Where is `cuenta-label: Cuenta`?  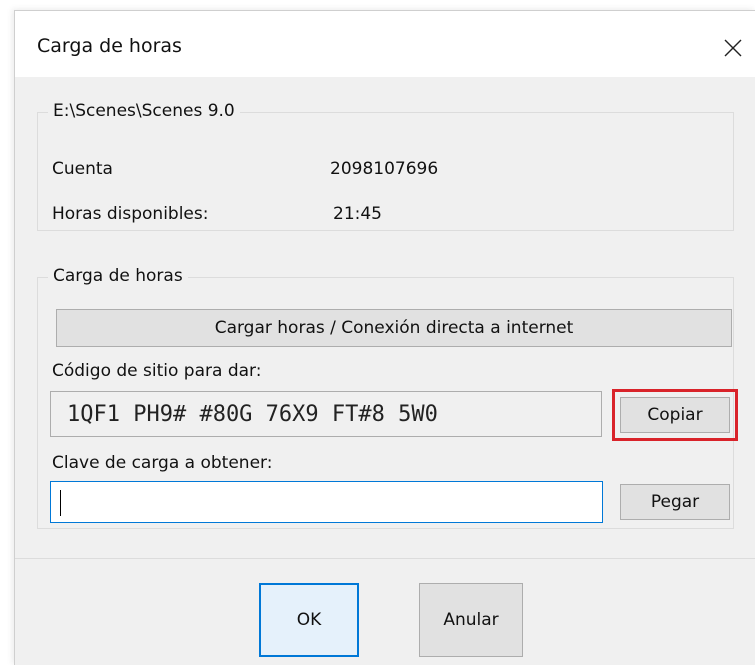
cuenta-label: Cuenta is located at coordinates (82, 169).